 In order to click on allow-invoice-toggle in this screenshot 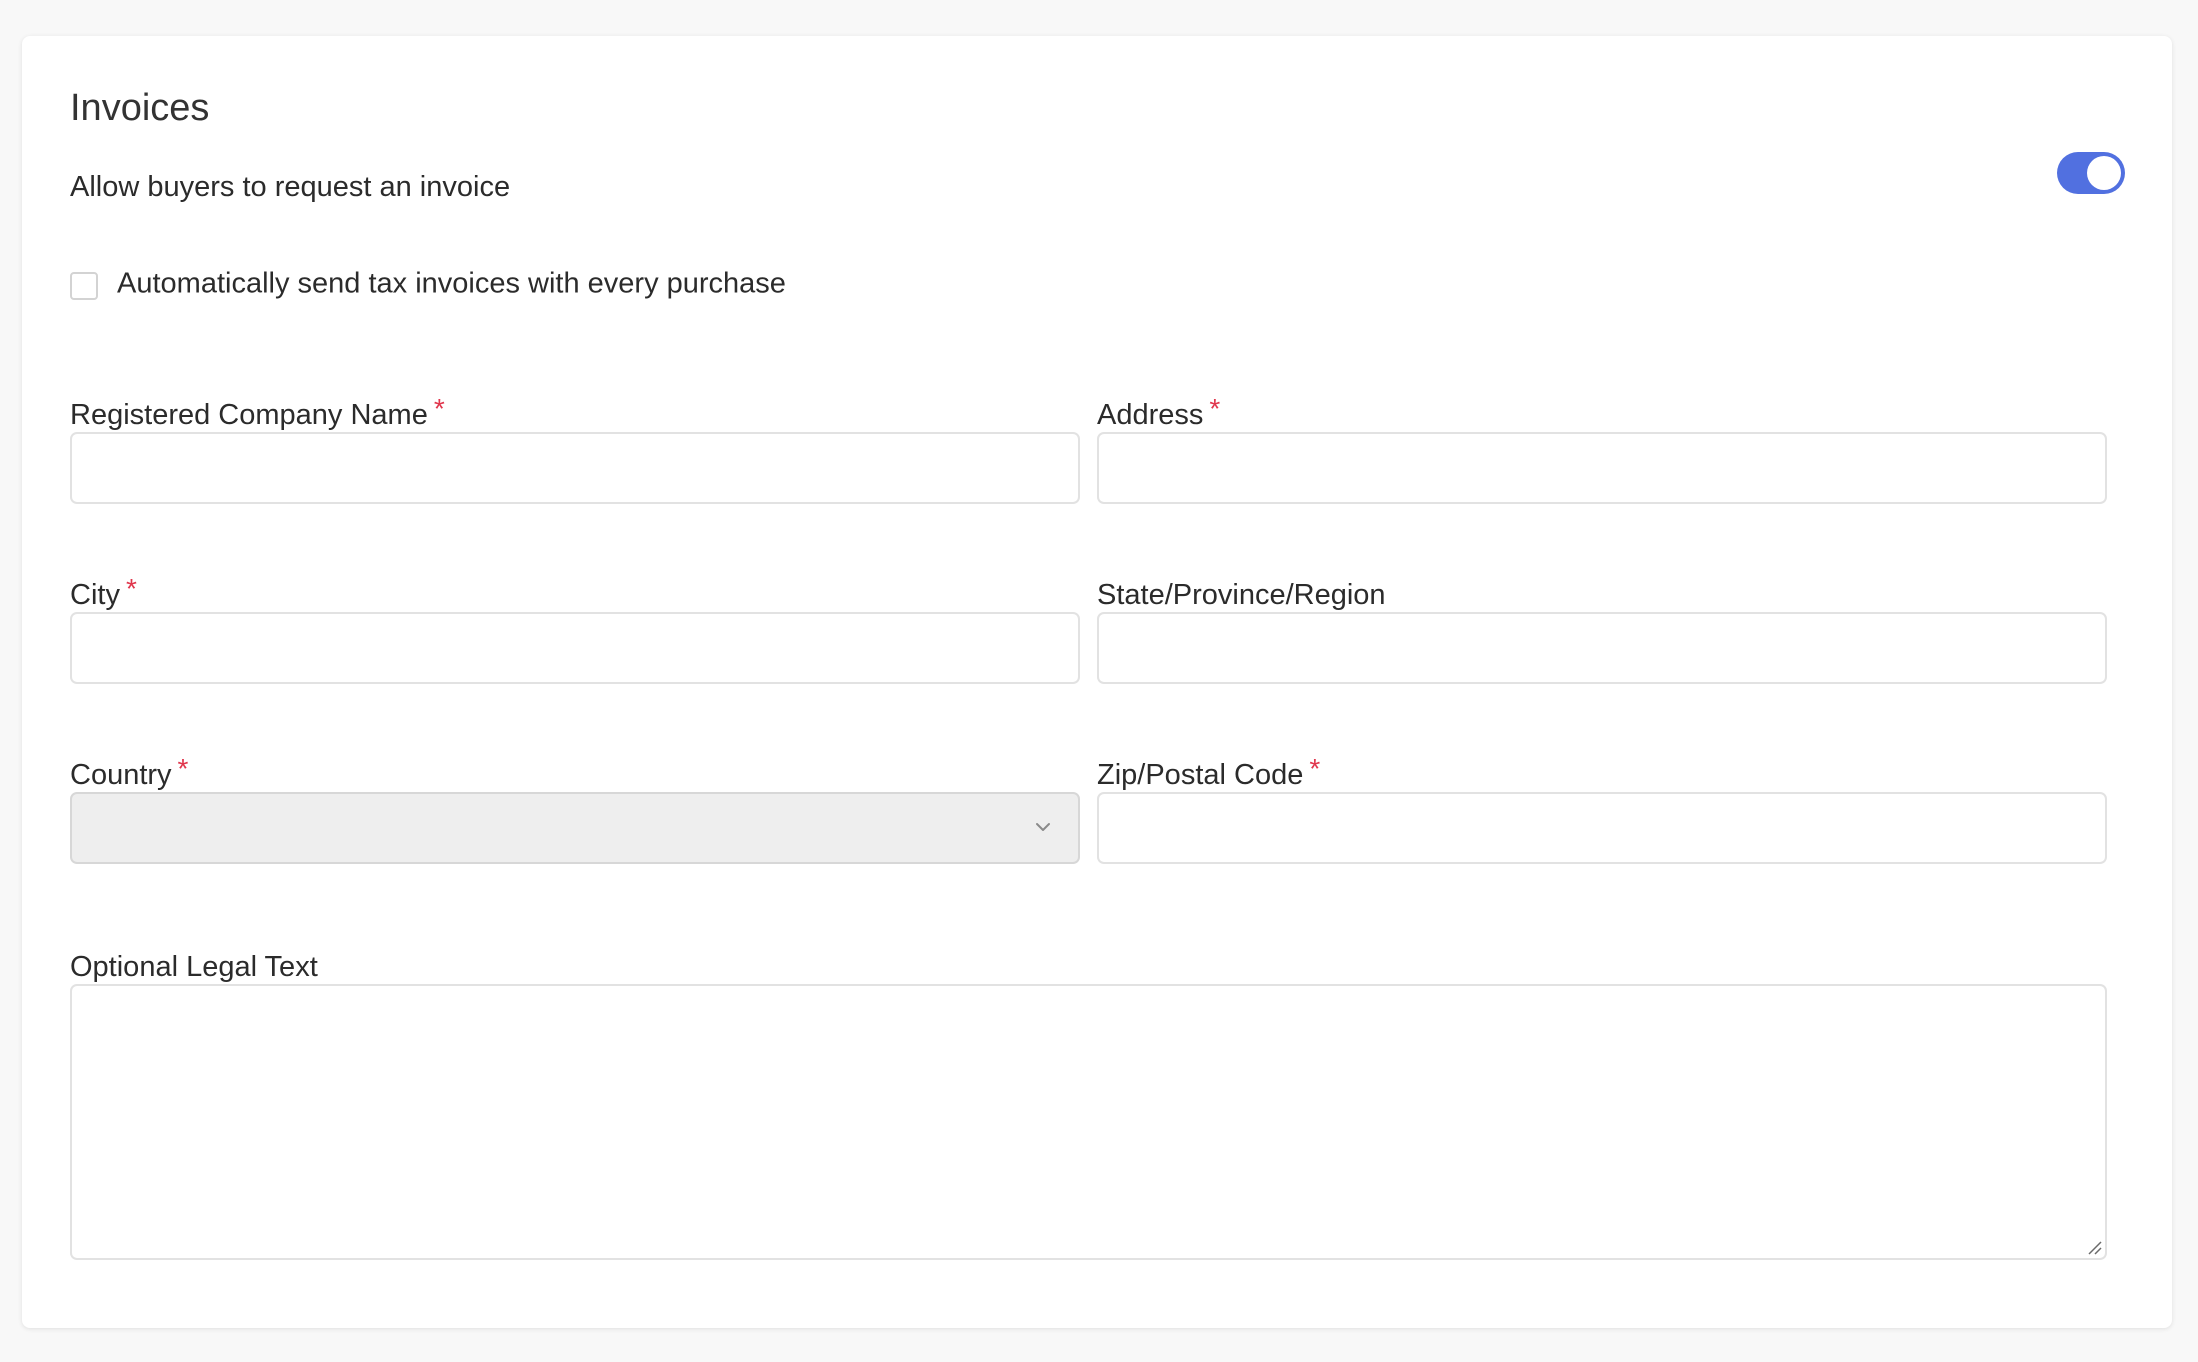, I will do `click(2091, 173)`.